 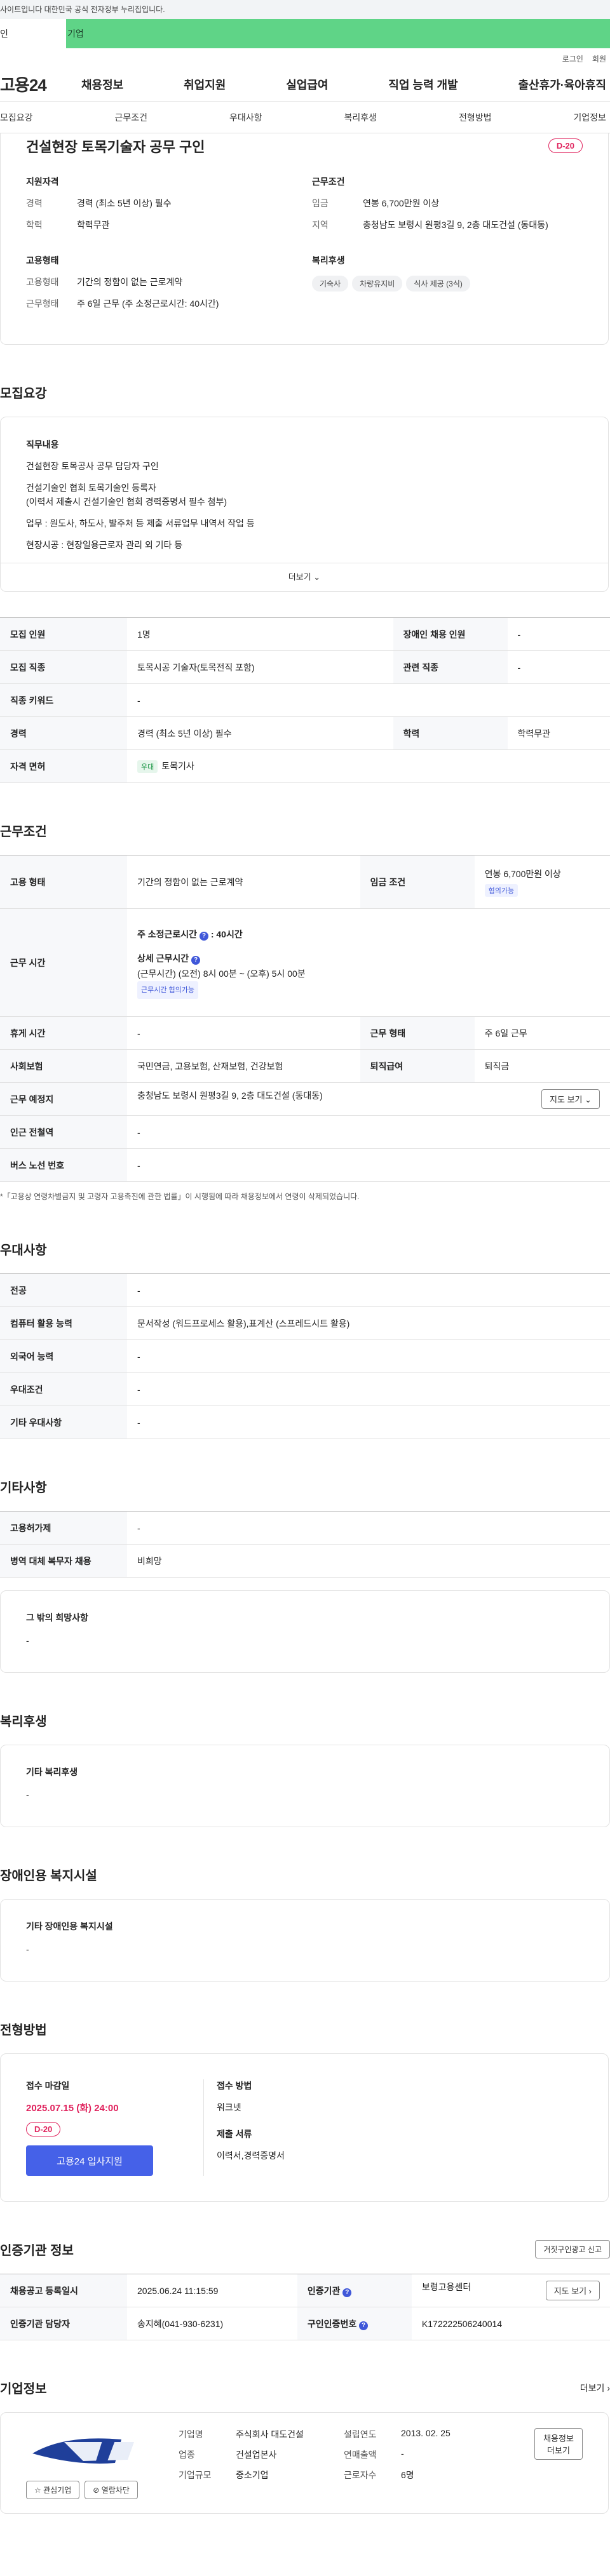 What do you see at coordinates (168, 990) in the screenshot?
I see `hours-tag: 근무시간 협의가능` at bounding box center [168, 990].